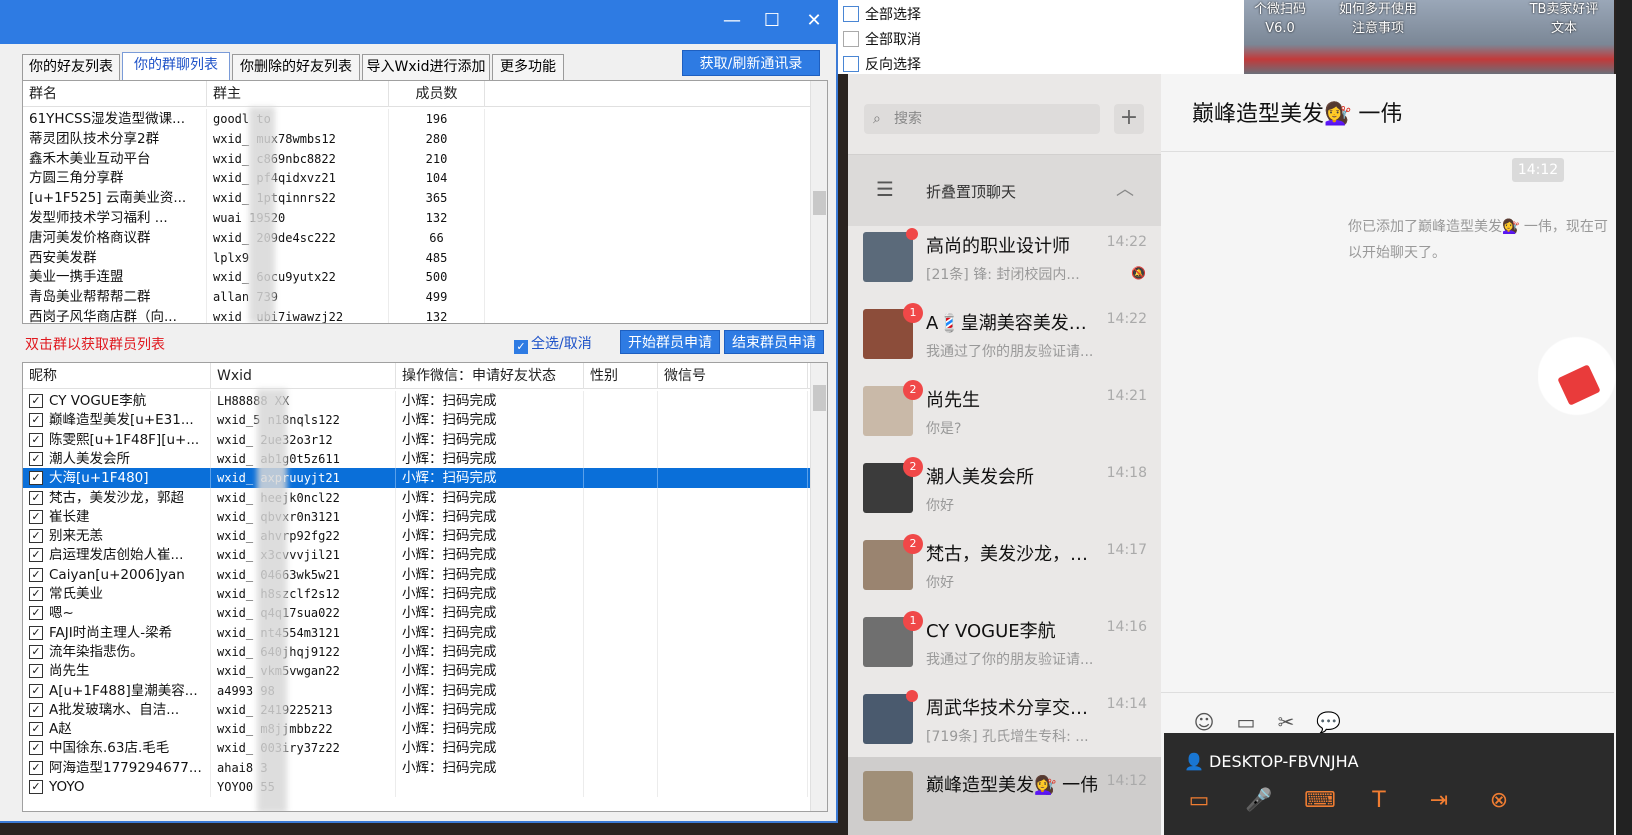 The height and width of the screenshot is (835, 1632). I want to click on maximize-button: ☐, so click(772, 21).